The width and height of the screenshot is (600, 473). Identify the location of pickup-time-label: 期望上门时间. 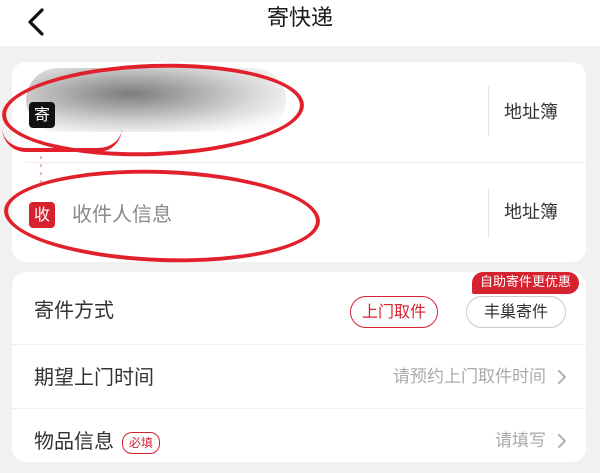
(94, 377).